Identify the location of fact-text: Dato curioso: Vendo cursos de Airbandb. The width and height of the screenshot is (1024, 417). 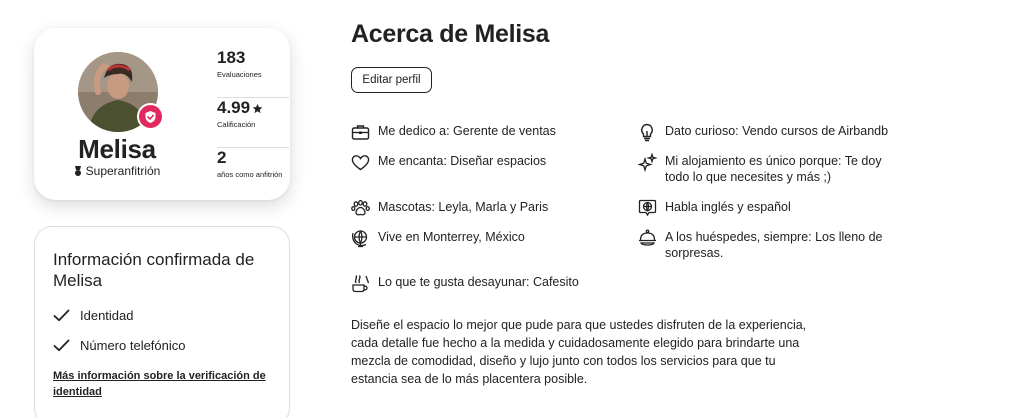
(777, 131).